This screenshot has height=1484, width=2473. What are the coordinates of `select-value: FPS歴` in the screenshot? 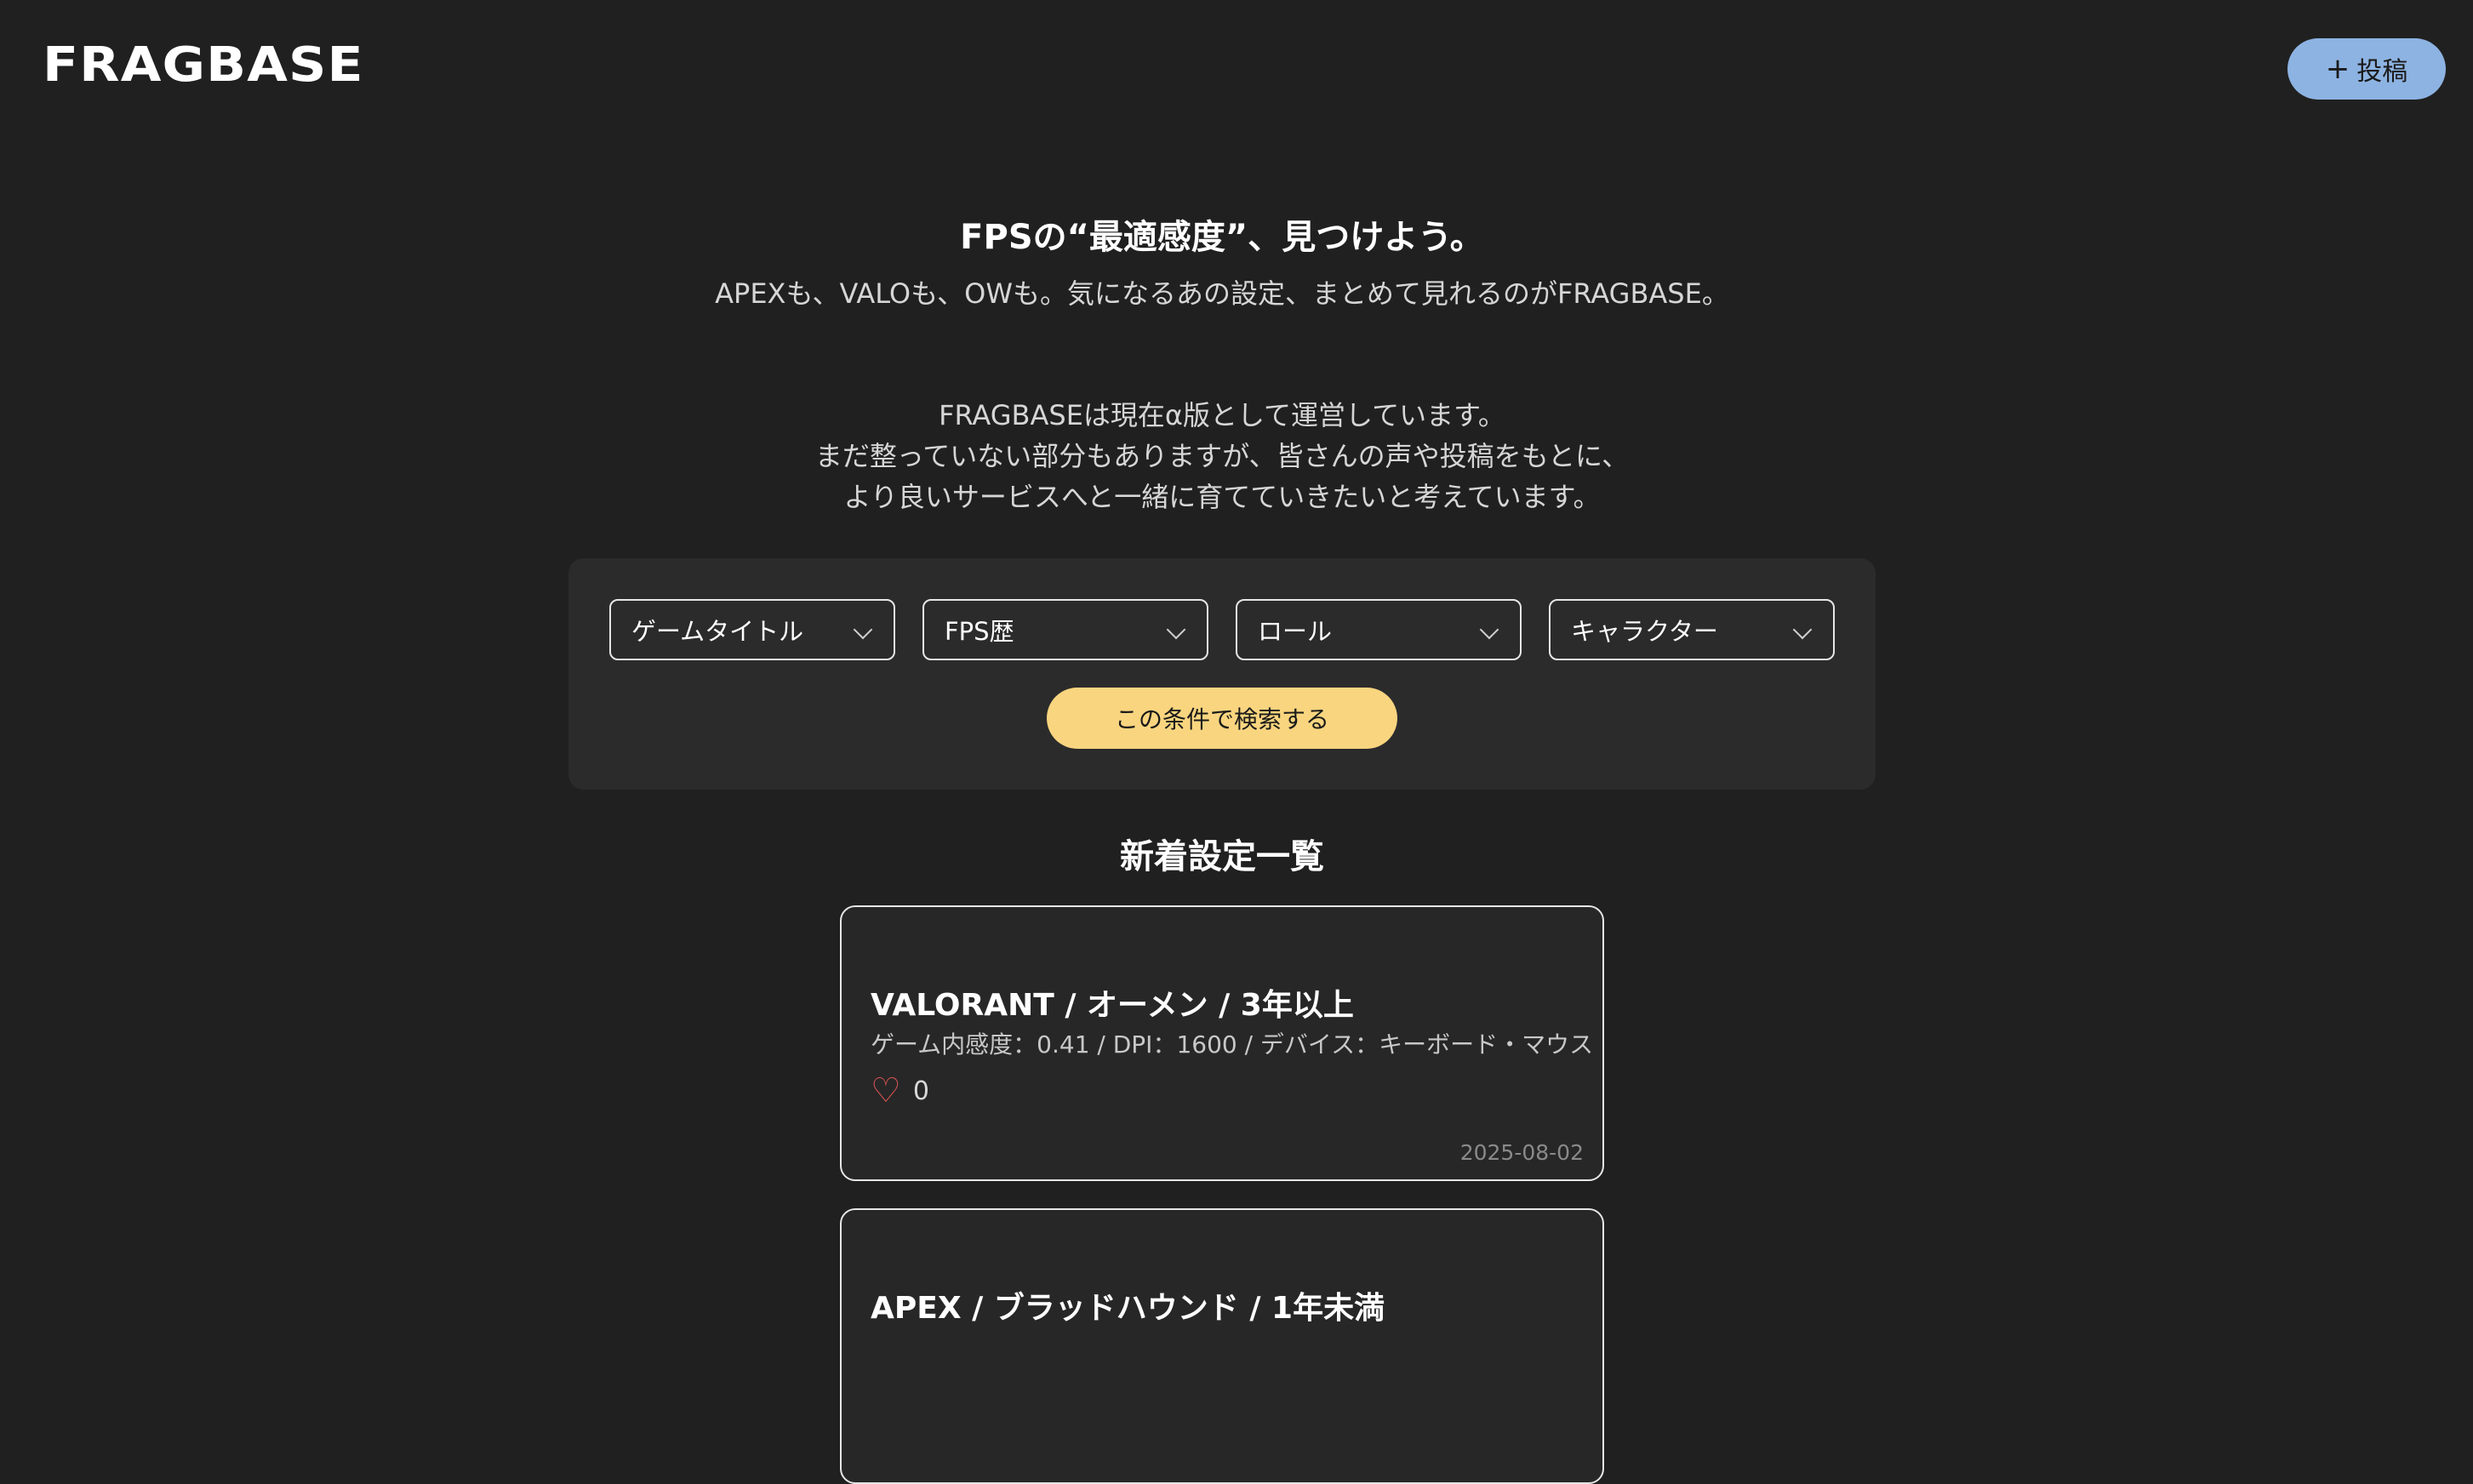 It's located at (979, 631).